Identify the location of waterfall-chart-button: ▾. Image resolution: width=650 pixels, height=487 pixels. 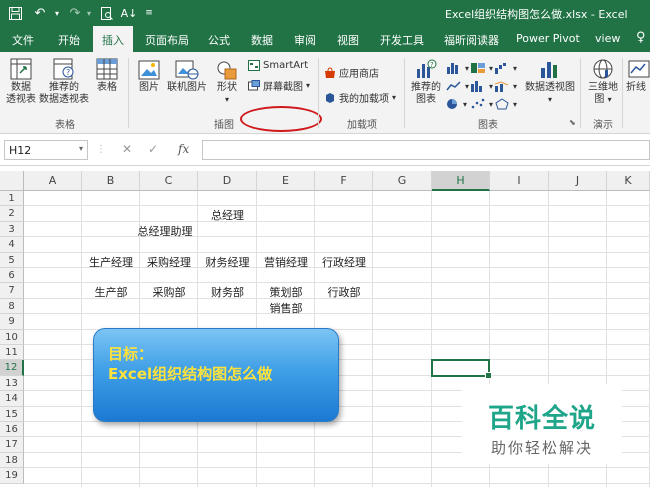
(505, 68).